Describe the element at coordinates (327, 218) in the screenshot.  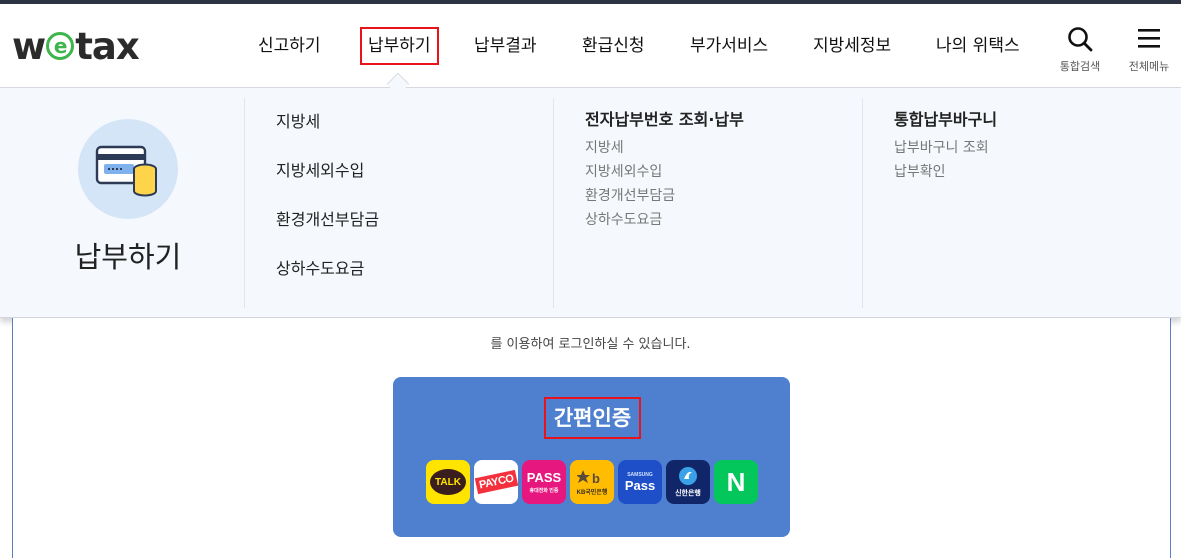
I see `menu-environment-charge: 환경개선부담금` at that location.